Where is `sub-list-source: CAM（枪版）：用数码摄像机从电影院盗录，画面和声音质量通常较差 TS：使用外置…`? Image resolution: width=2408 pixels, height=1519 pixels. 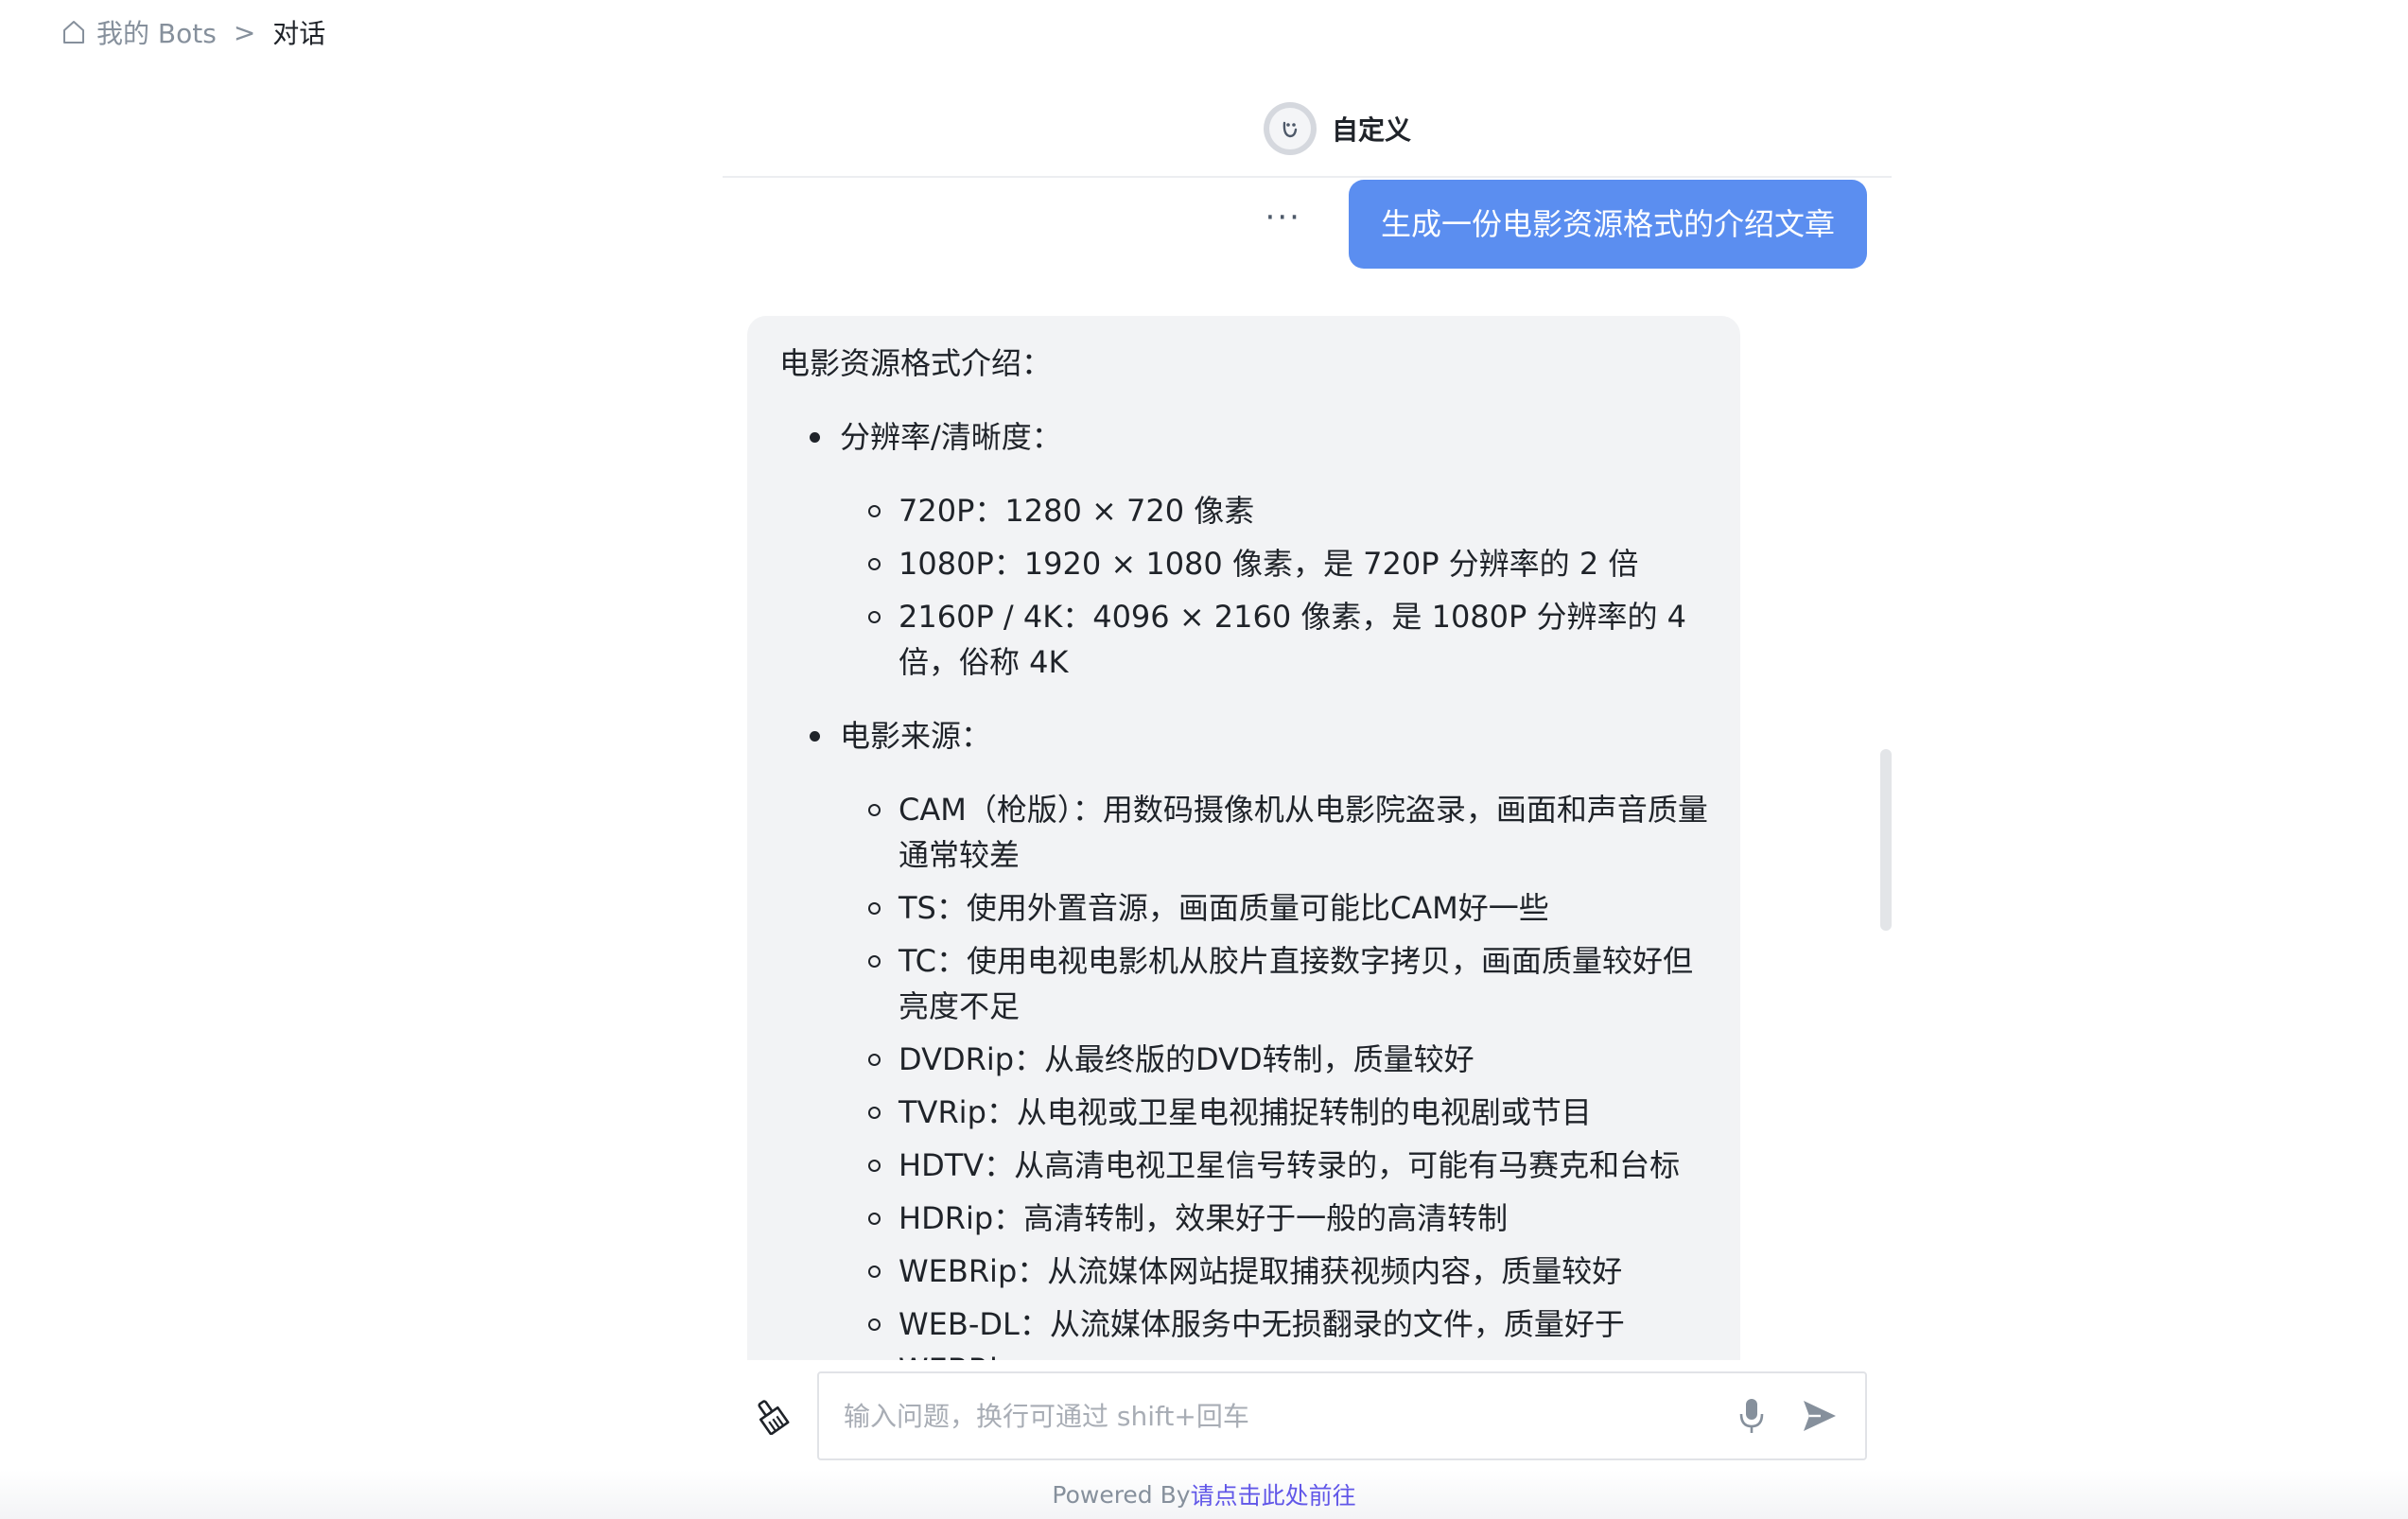 sub-list-source: CAM（枪版）：用数码摄像机从电影院盗录，画面和声音质量通常较差 TS：使用外置… is located at coordinates (1274, 1073).